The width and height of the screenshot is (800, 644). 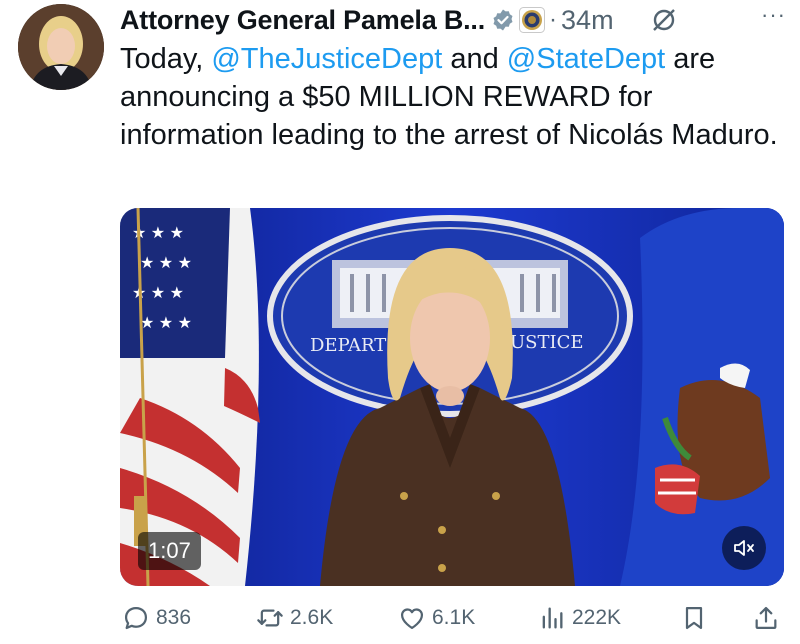 I want to click on tweet-header: Attorney General Pamela B... · 34m ···, so click(x=455, y=20).